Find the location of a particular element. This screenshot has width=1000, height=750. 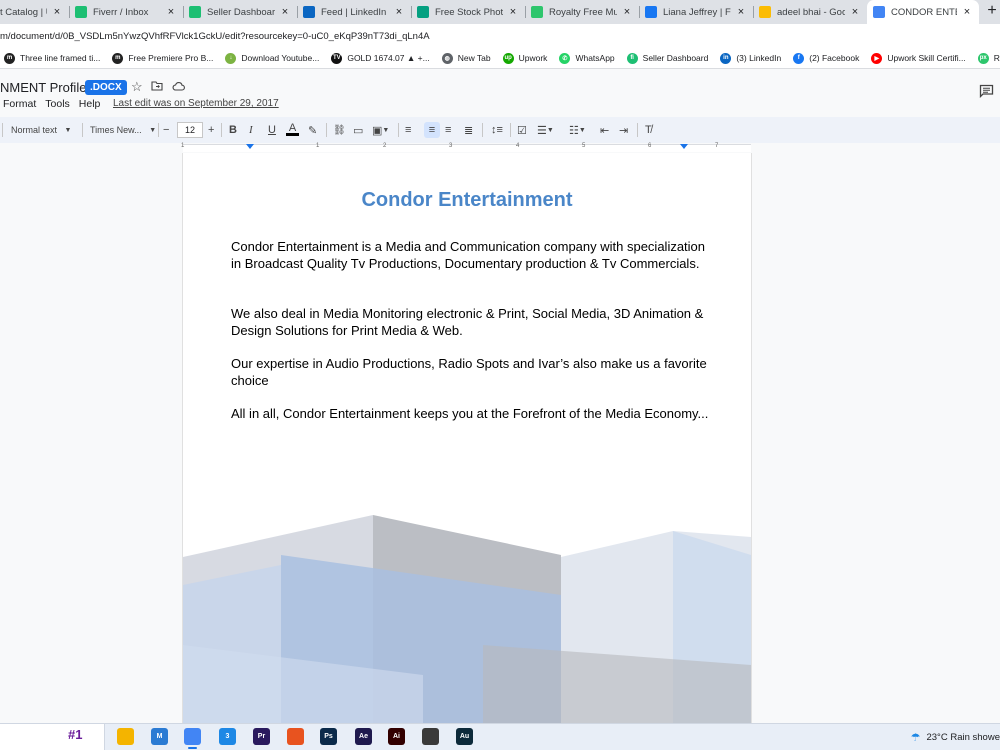

bookmark-item: up Upwork is located at coordinates (524, 58).